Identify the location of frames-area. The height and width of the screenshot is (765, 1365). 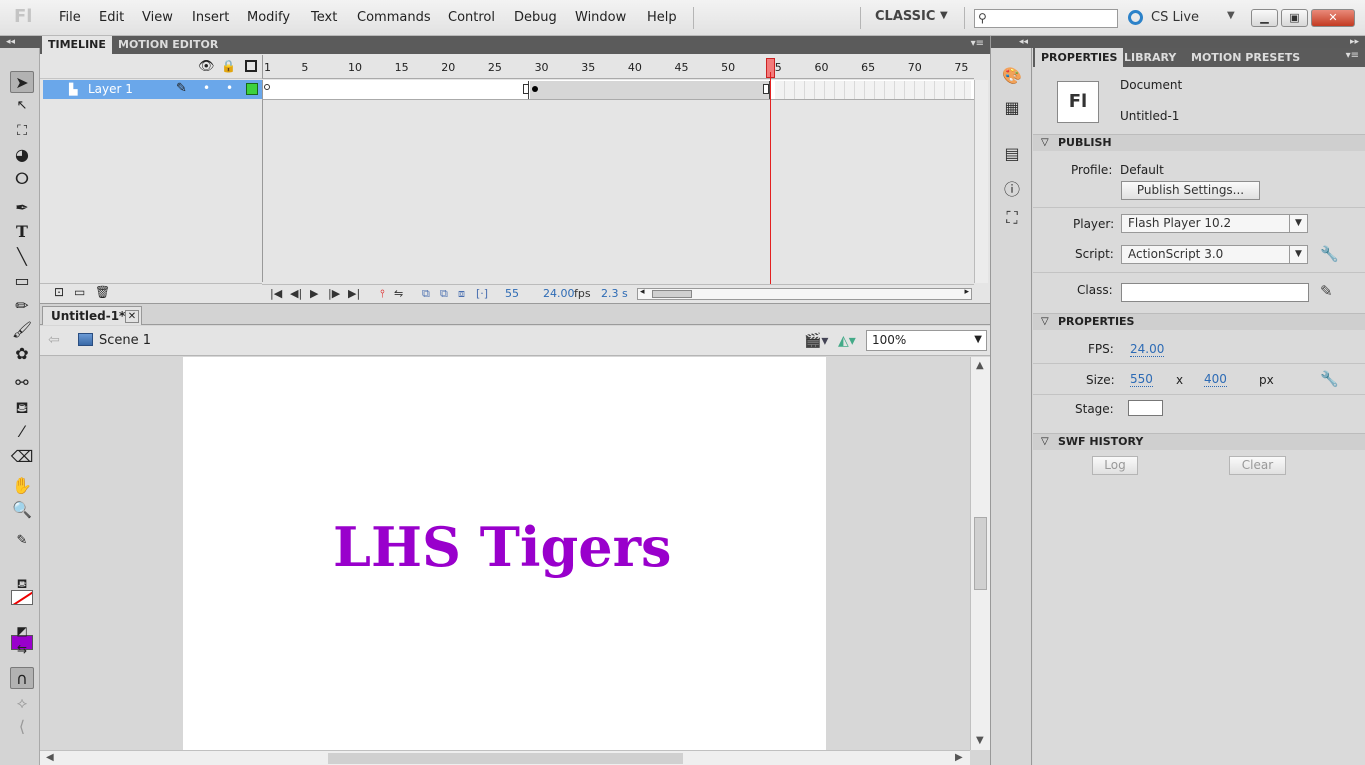
(618, 191).